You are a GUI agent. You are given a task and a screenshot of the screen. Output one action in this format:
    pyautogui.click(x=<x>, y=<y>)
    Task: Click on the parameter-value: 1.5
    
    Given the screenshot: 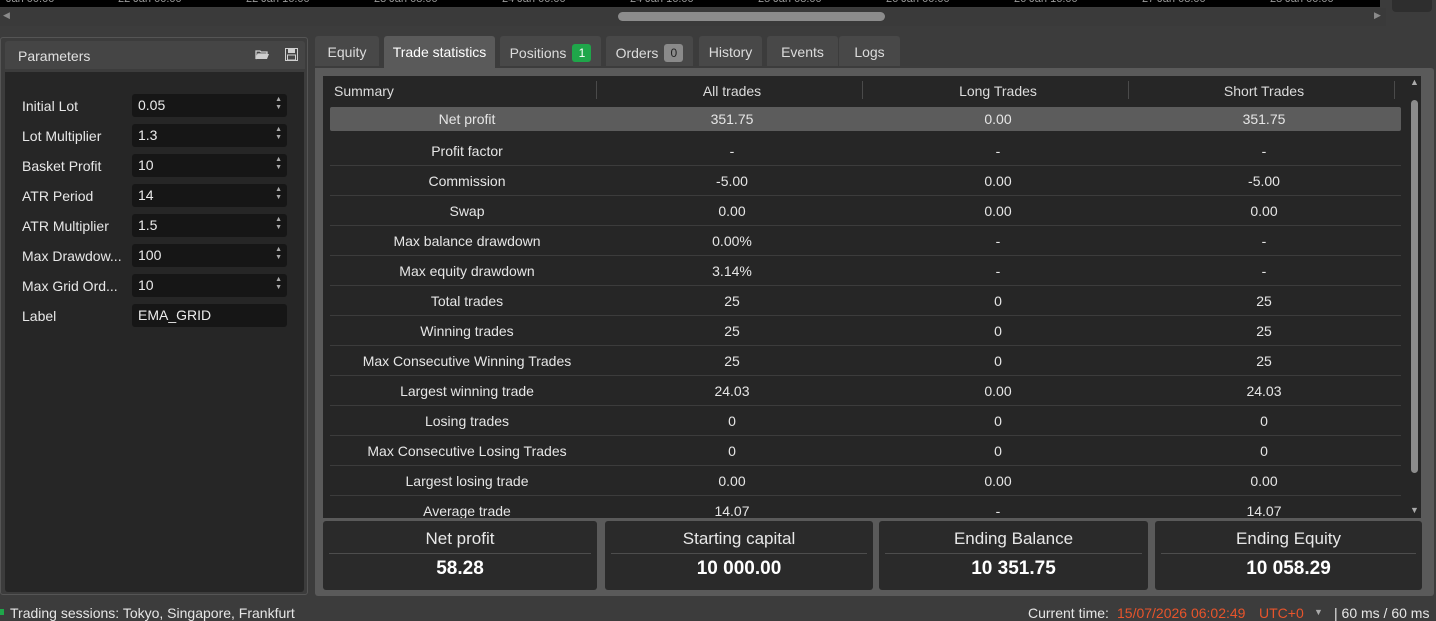 What is the action you would take?
    pyautogui.click(x=147, y=225)
    